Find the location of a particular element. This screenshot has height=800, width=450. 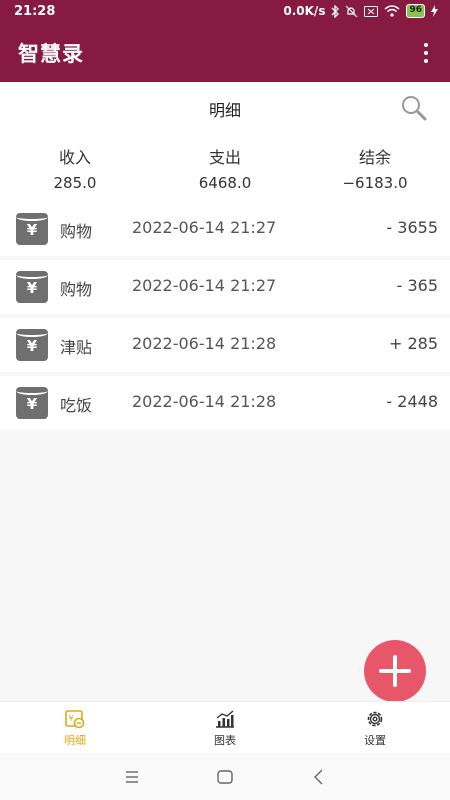

add-record-button is located at coordinates (395, 671).